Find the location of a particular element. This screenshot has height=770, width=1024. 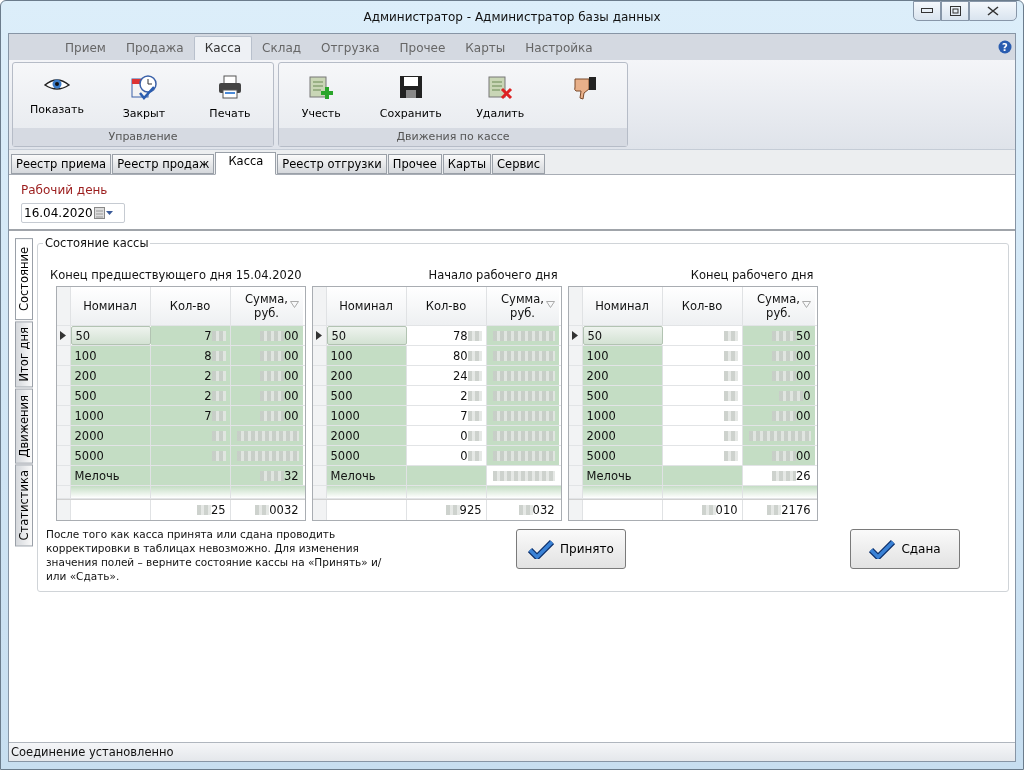

row-pointer-icon is located at coordinates (62, 335).